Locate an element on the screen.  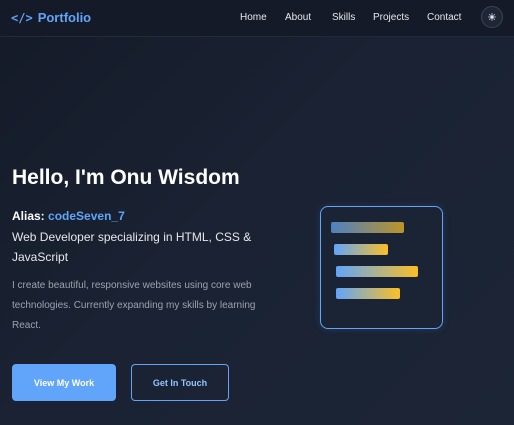
nav-link-about: About is located at coordinates (298, 17).